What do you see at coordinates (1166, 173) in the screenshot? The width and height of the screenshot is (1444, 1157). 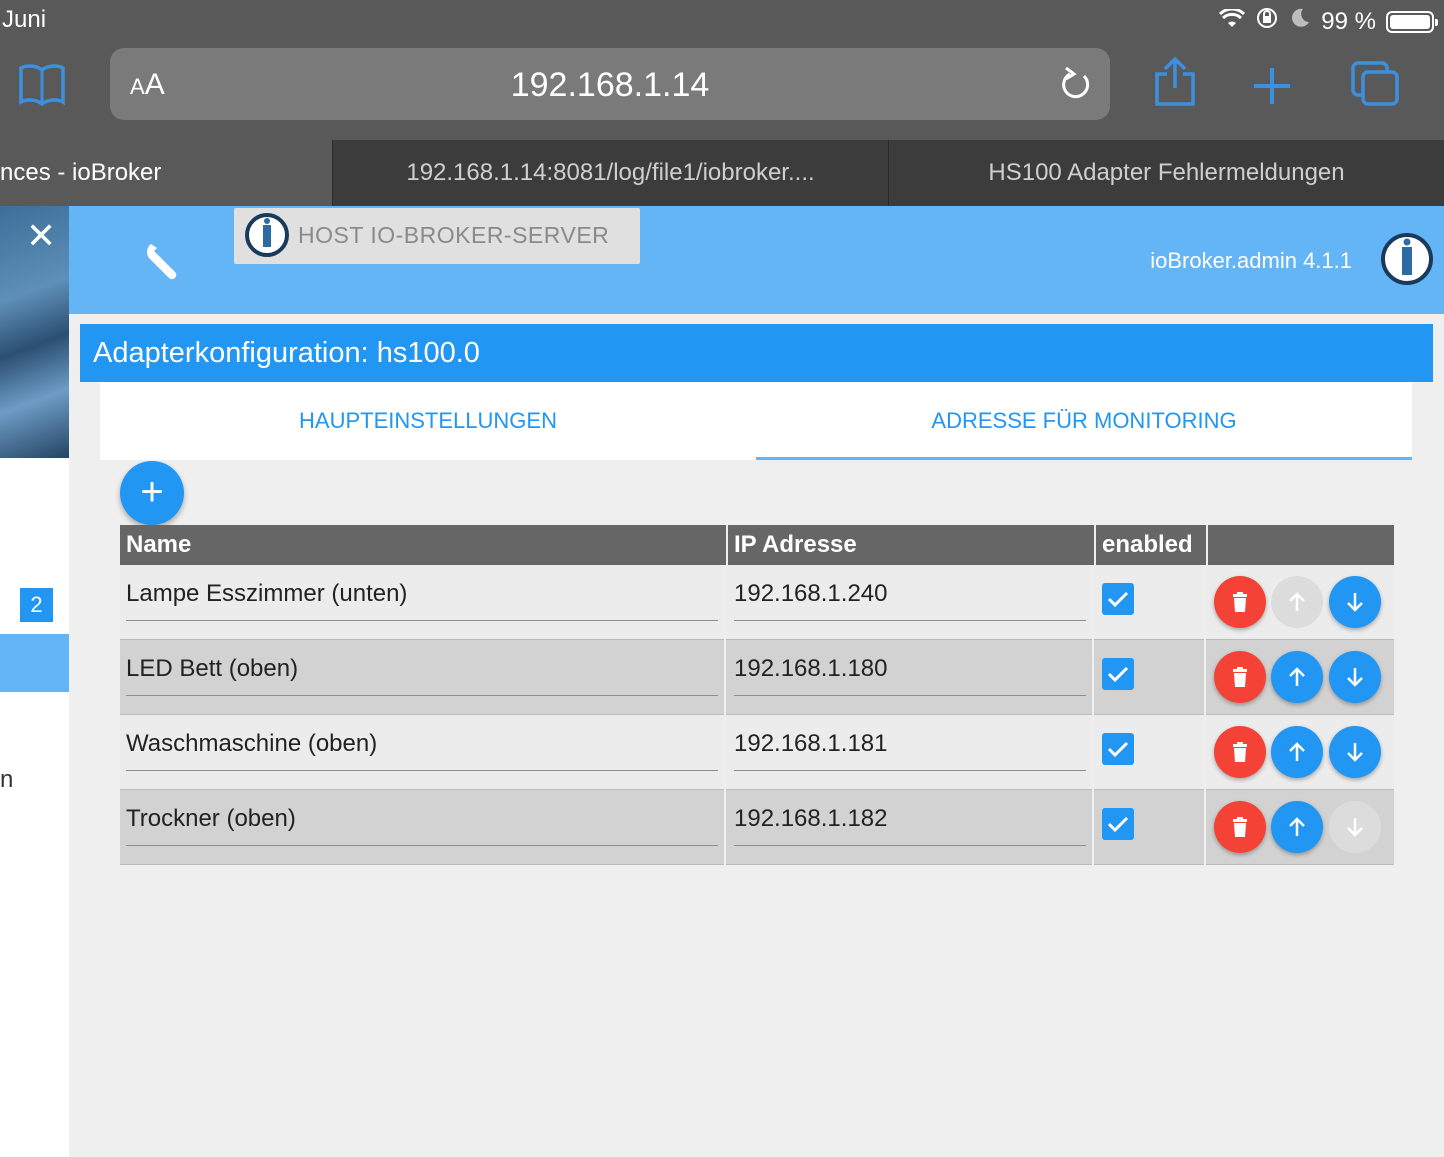 I see `browser-tab-3: HS100 Adapter Fehlermeldungen` at bounding box center [1166, 173].